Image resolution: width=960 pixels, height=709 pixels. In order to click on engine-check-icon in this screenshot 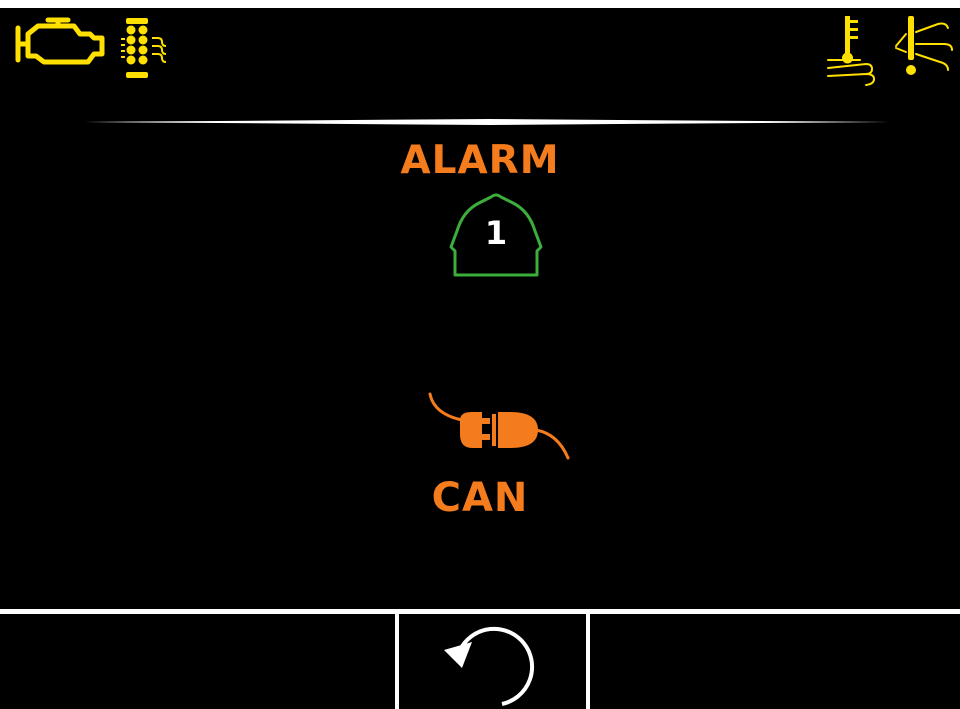, I will do `click(60, 41)`.